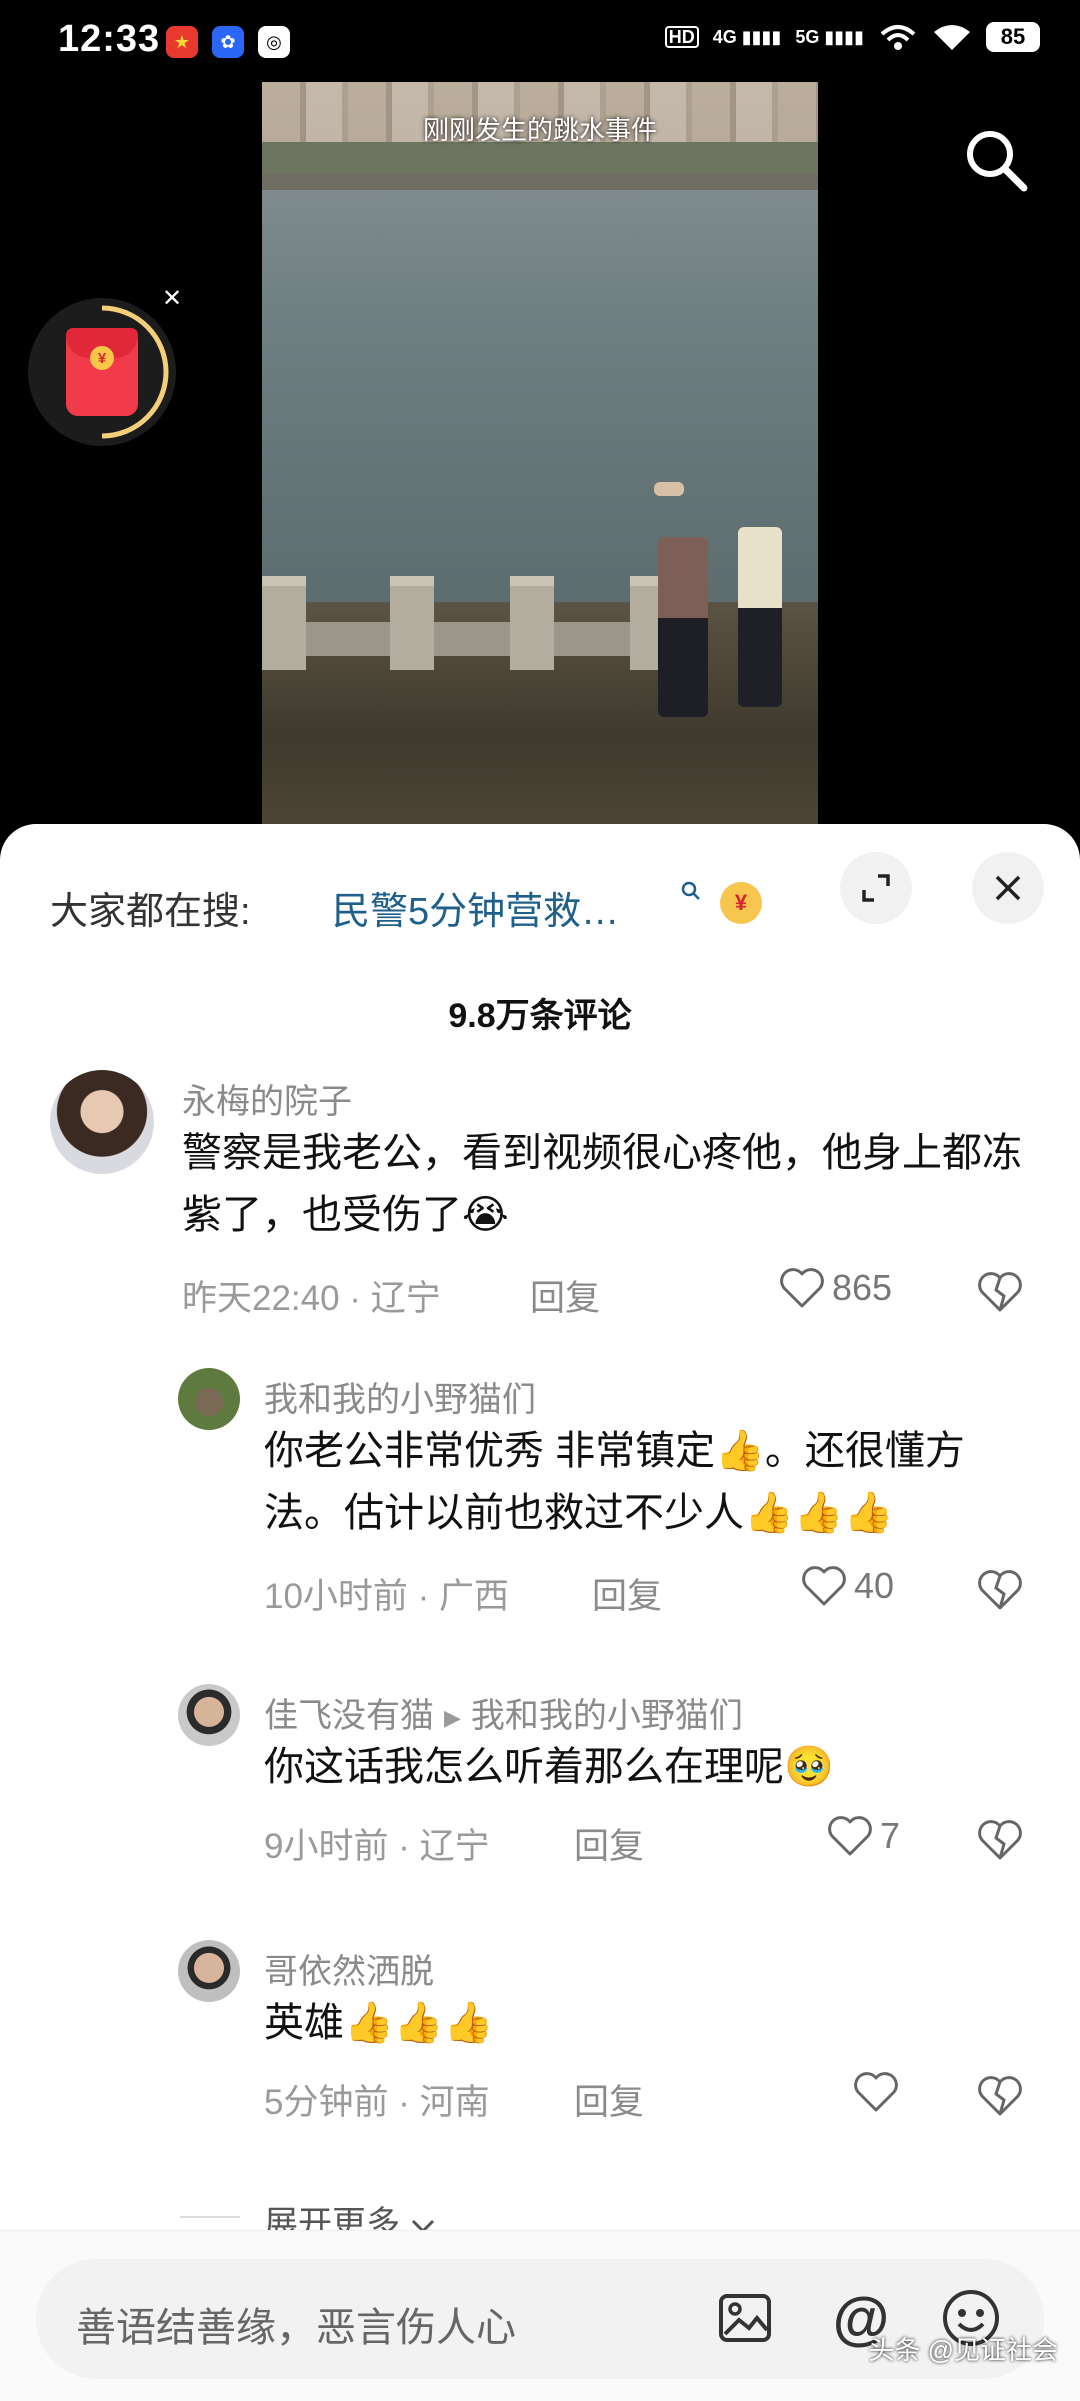 Image resolution: width=1080 pixels, height=2401 pixels. I want to click on comment-meta: 5分钟前 · 河南, so click(377, 2102).